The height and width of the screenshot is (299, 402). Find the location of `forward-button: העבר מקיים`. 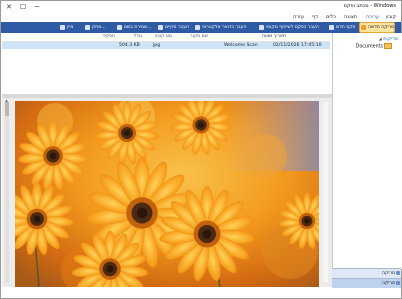

forward-button: העבר מקיים is located at coordinates (173, 27).